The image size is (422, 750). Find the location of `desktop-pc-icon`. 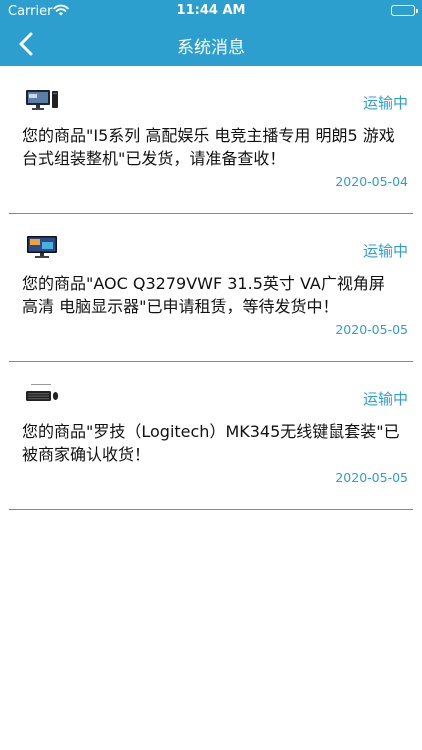

desktop-pc-icon is located at coordinates (42, 100).